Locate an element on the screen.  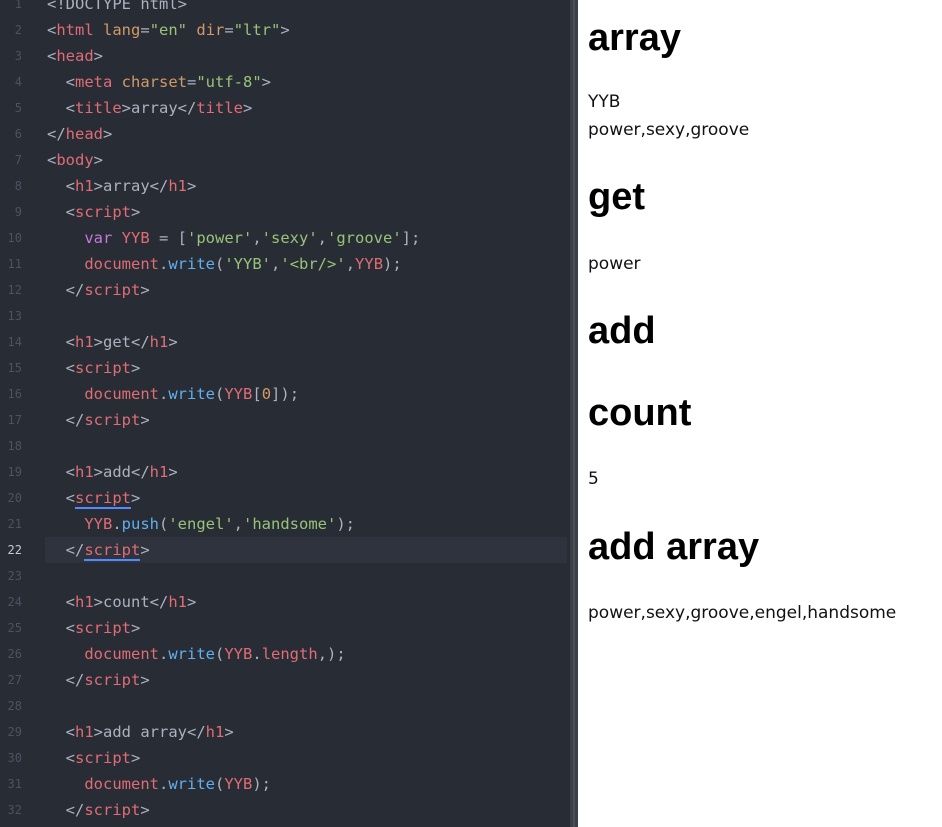
line-number: 6 is located at coordinates (18, 134).